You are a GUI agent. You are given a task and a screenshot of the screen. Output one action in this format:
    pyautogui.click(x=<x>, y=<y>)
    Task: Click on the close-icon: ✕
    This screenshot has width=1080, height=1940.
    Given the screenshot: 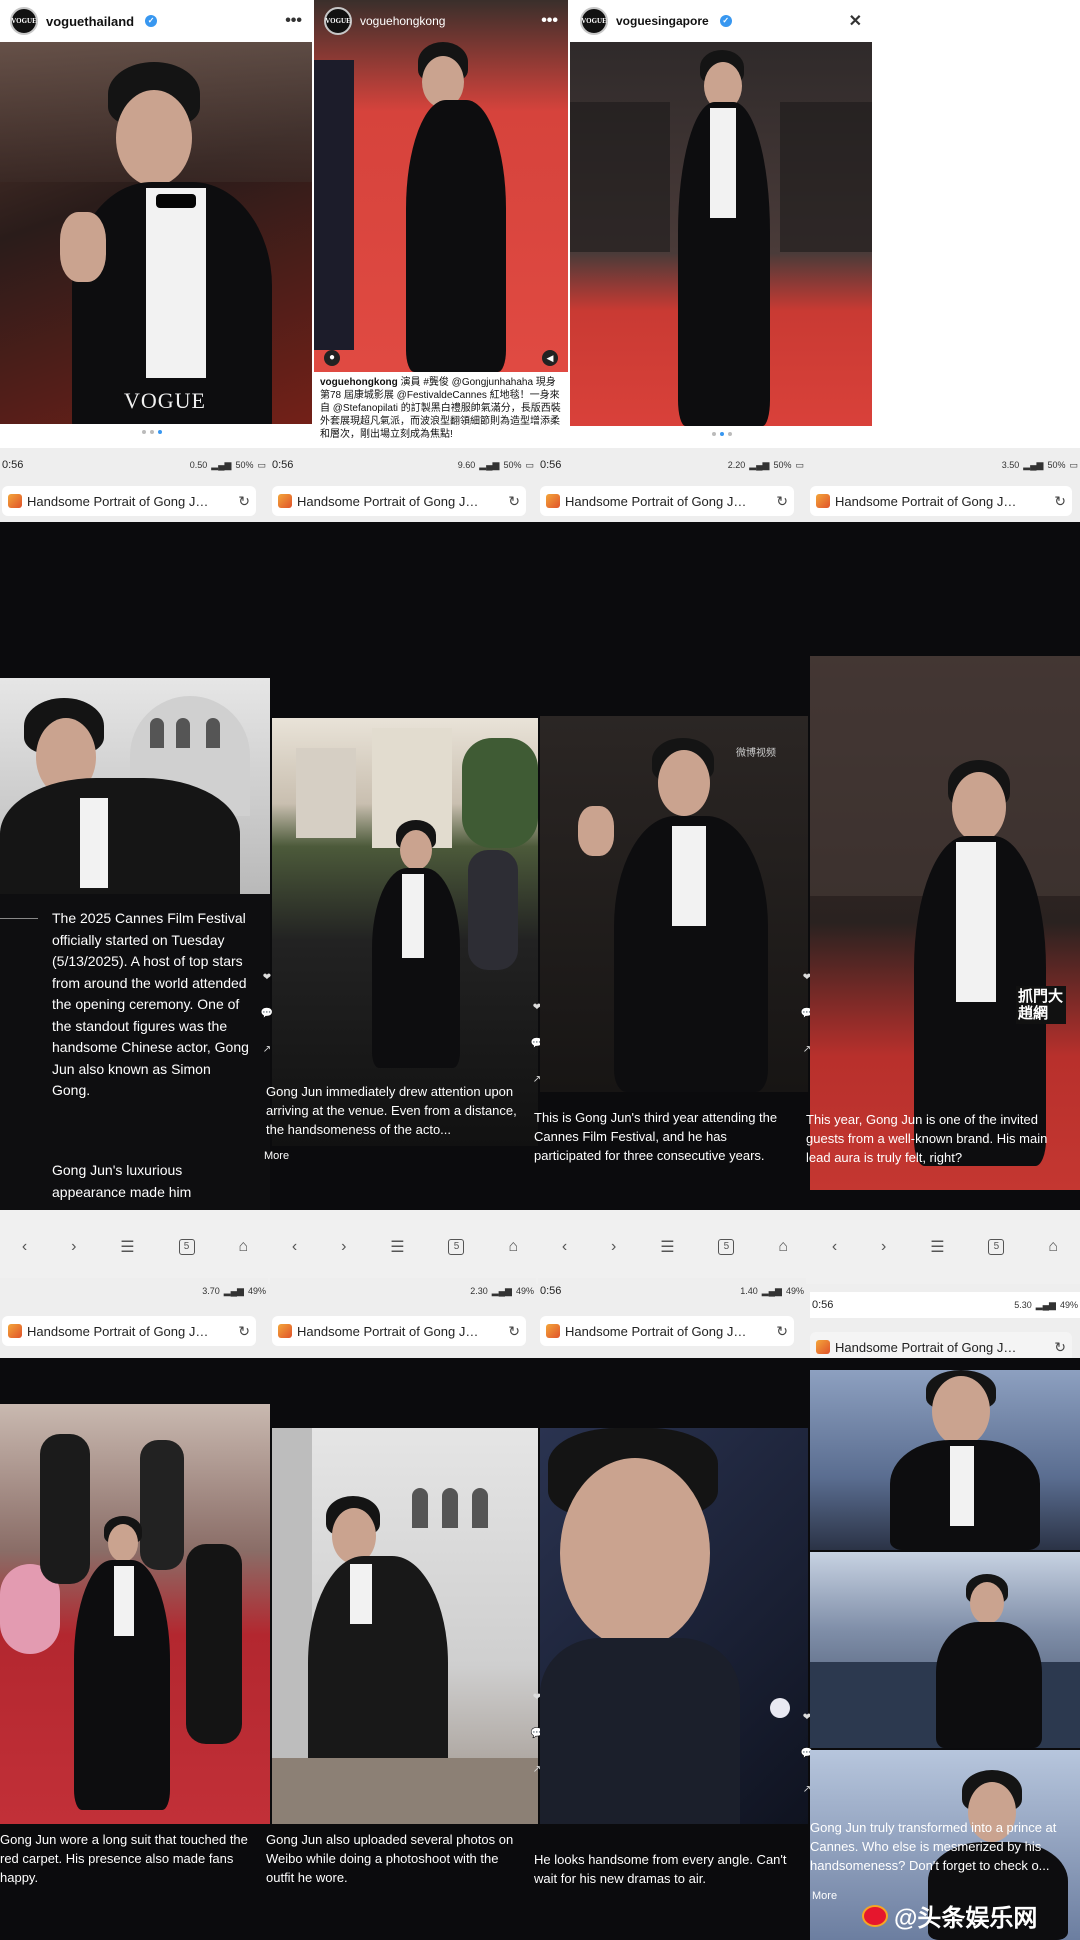 What is the action you would take?
    pyautogui.click(x=855, y=21)
    